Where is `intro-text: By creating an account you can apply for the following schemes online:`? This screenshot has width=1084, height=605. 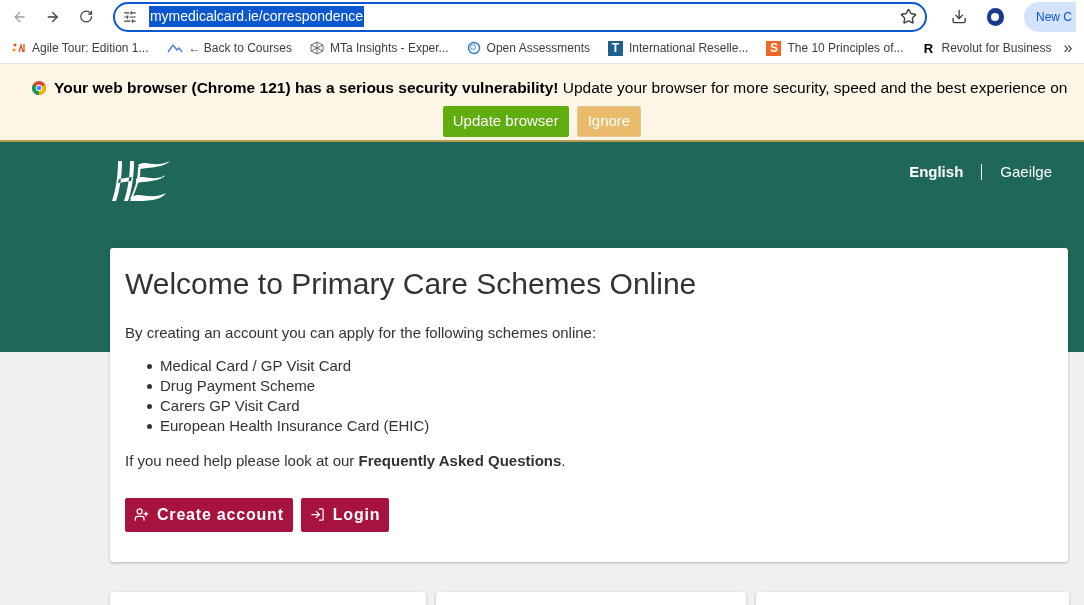 intro-text: By creating an account you can apply for the following schemes online: is located at coordinates (361, 332).